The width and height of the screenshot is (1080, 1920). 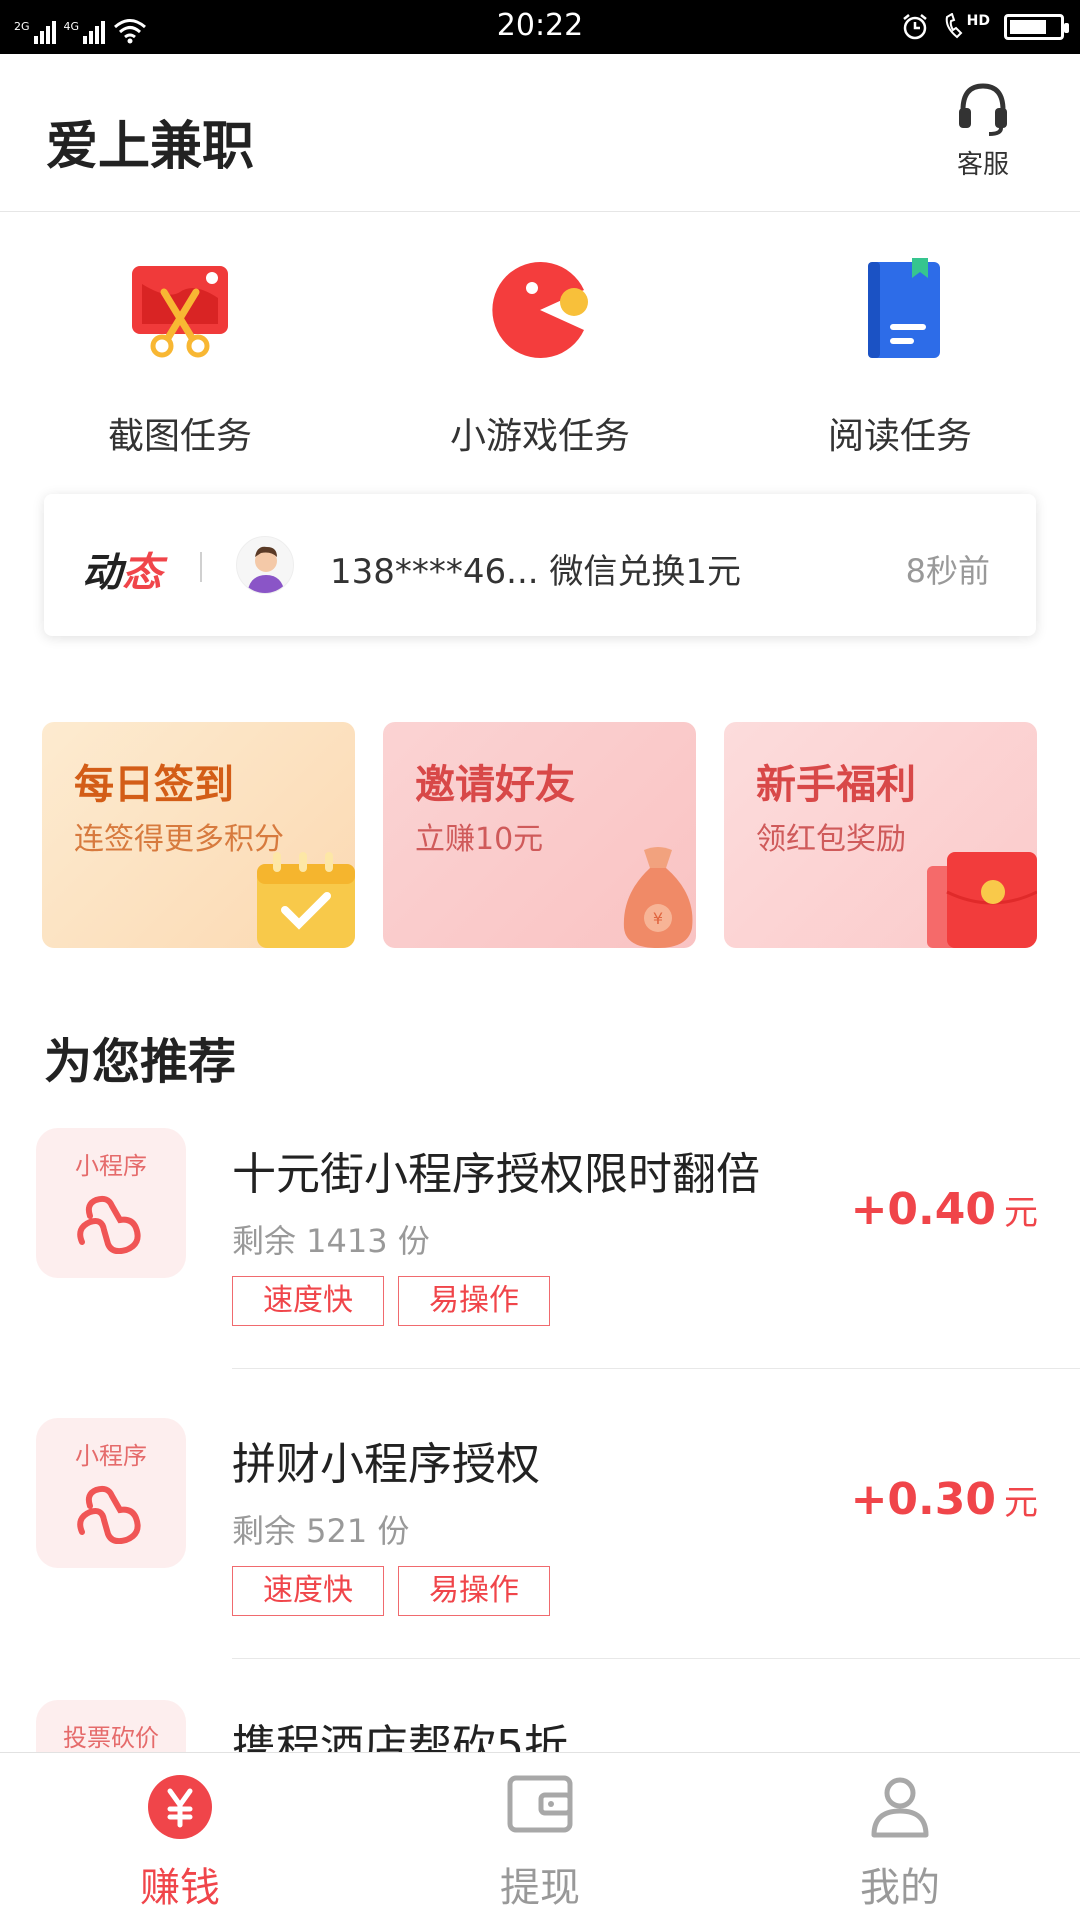 I want to click on item-reward: +0.30 元, so click(x=944, y=1499).